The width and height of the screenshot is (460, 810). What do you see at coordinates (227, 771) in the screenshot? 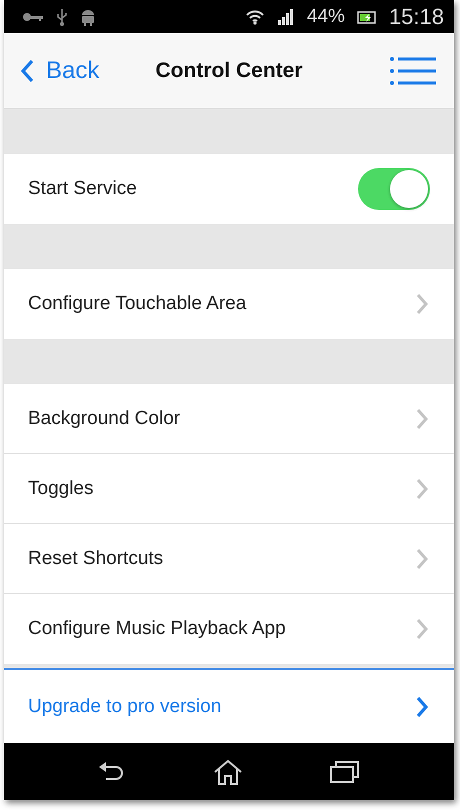
I see `home-icon` at bounding box center [227, 771].